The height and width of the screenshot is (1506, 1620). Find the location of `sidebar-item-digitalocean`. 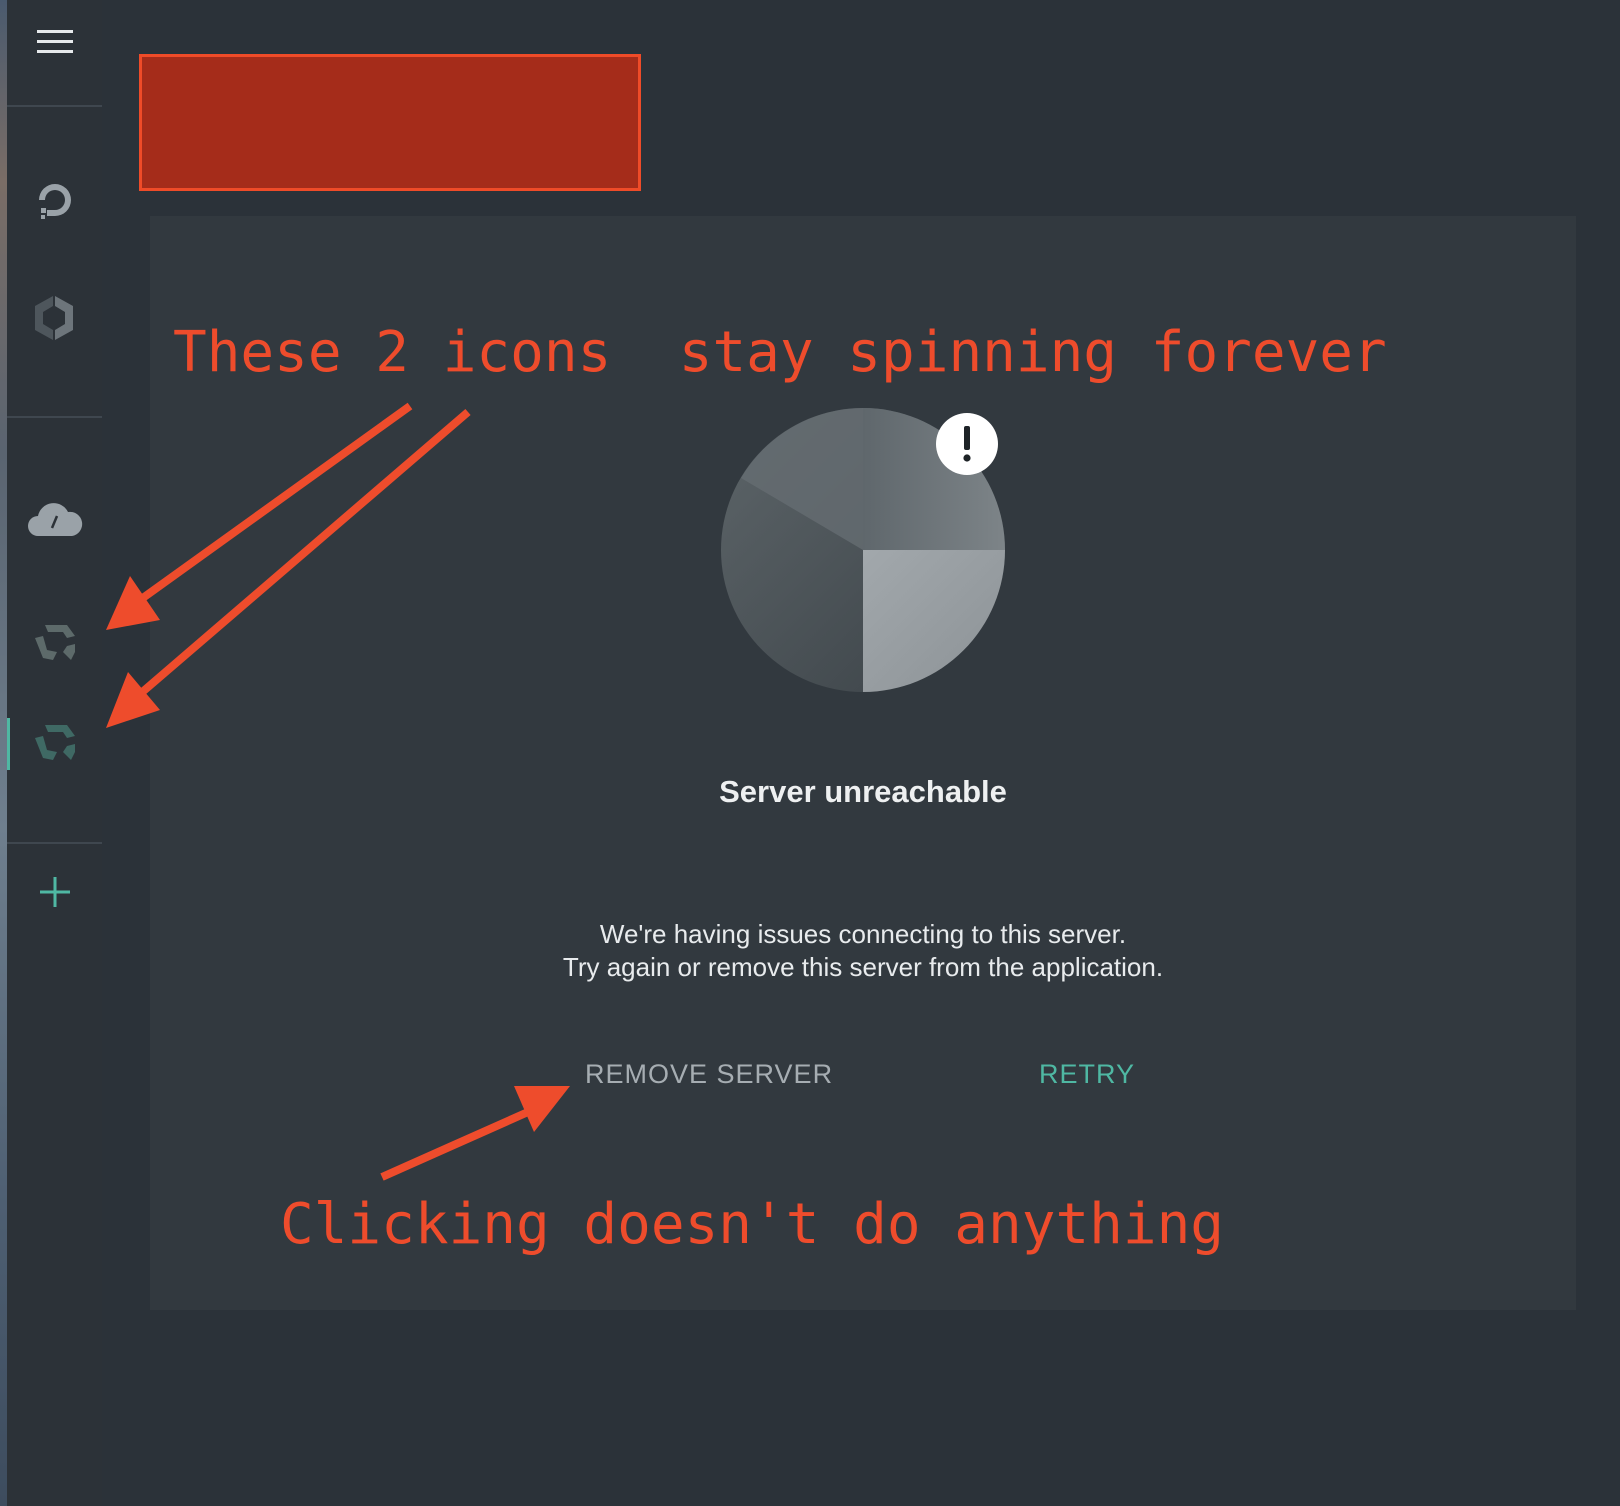

sidebar-item-digitalocean is located at coordinates (54, 200).